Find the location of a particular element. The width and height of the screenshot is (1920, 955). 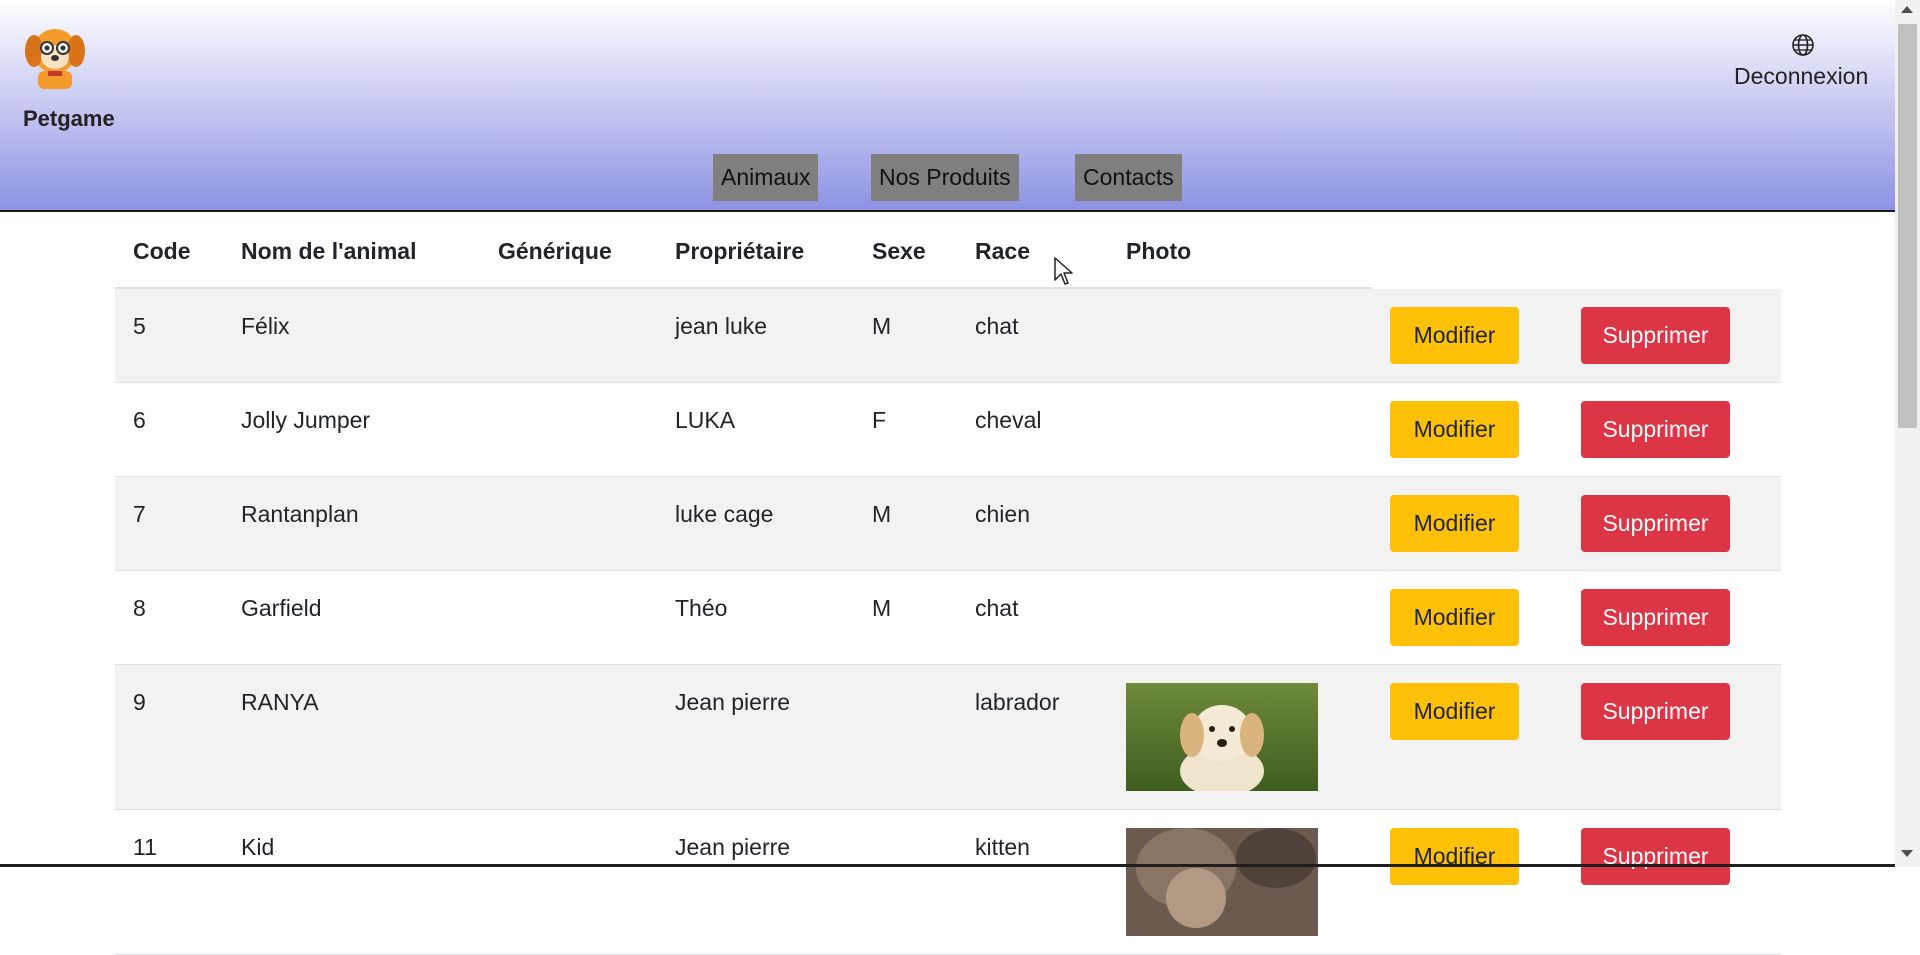

cell-nom: Garfield is located at coordinates (281, 608).